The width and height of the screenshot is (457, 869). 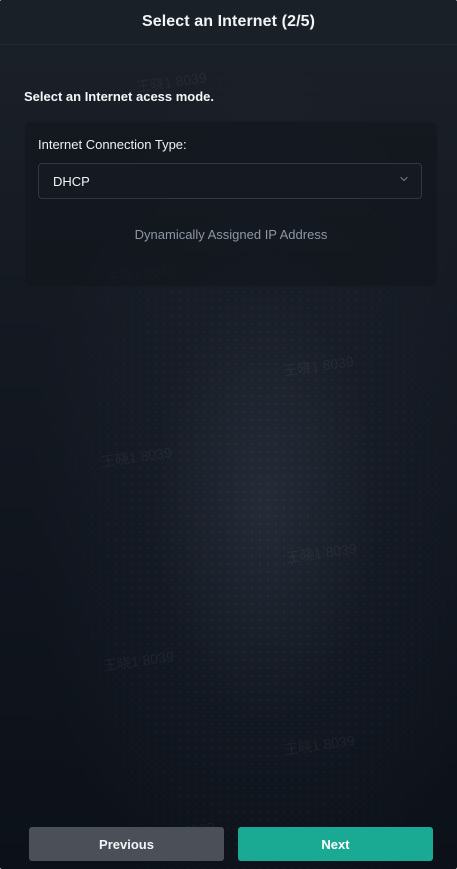 I want to click on internet-connection-type-select: DHCP, so click(x=230, y=181).